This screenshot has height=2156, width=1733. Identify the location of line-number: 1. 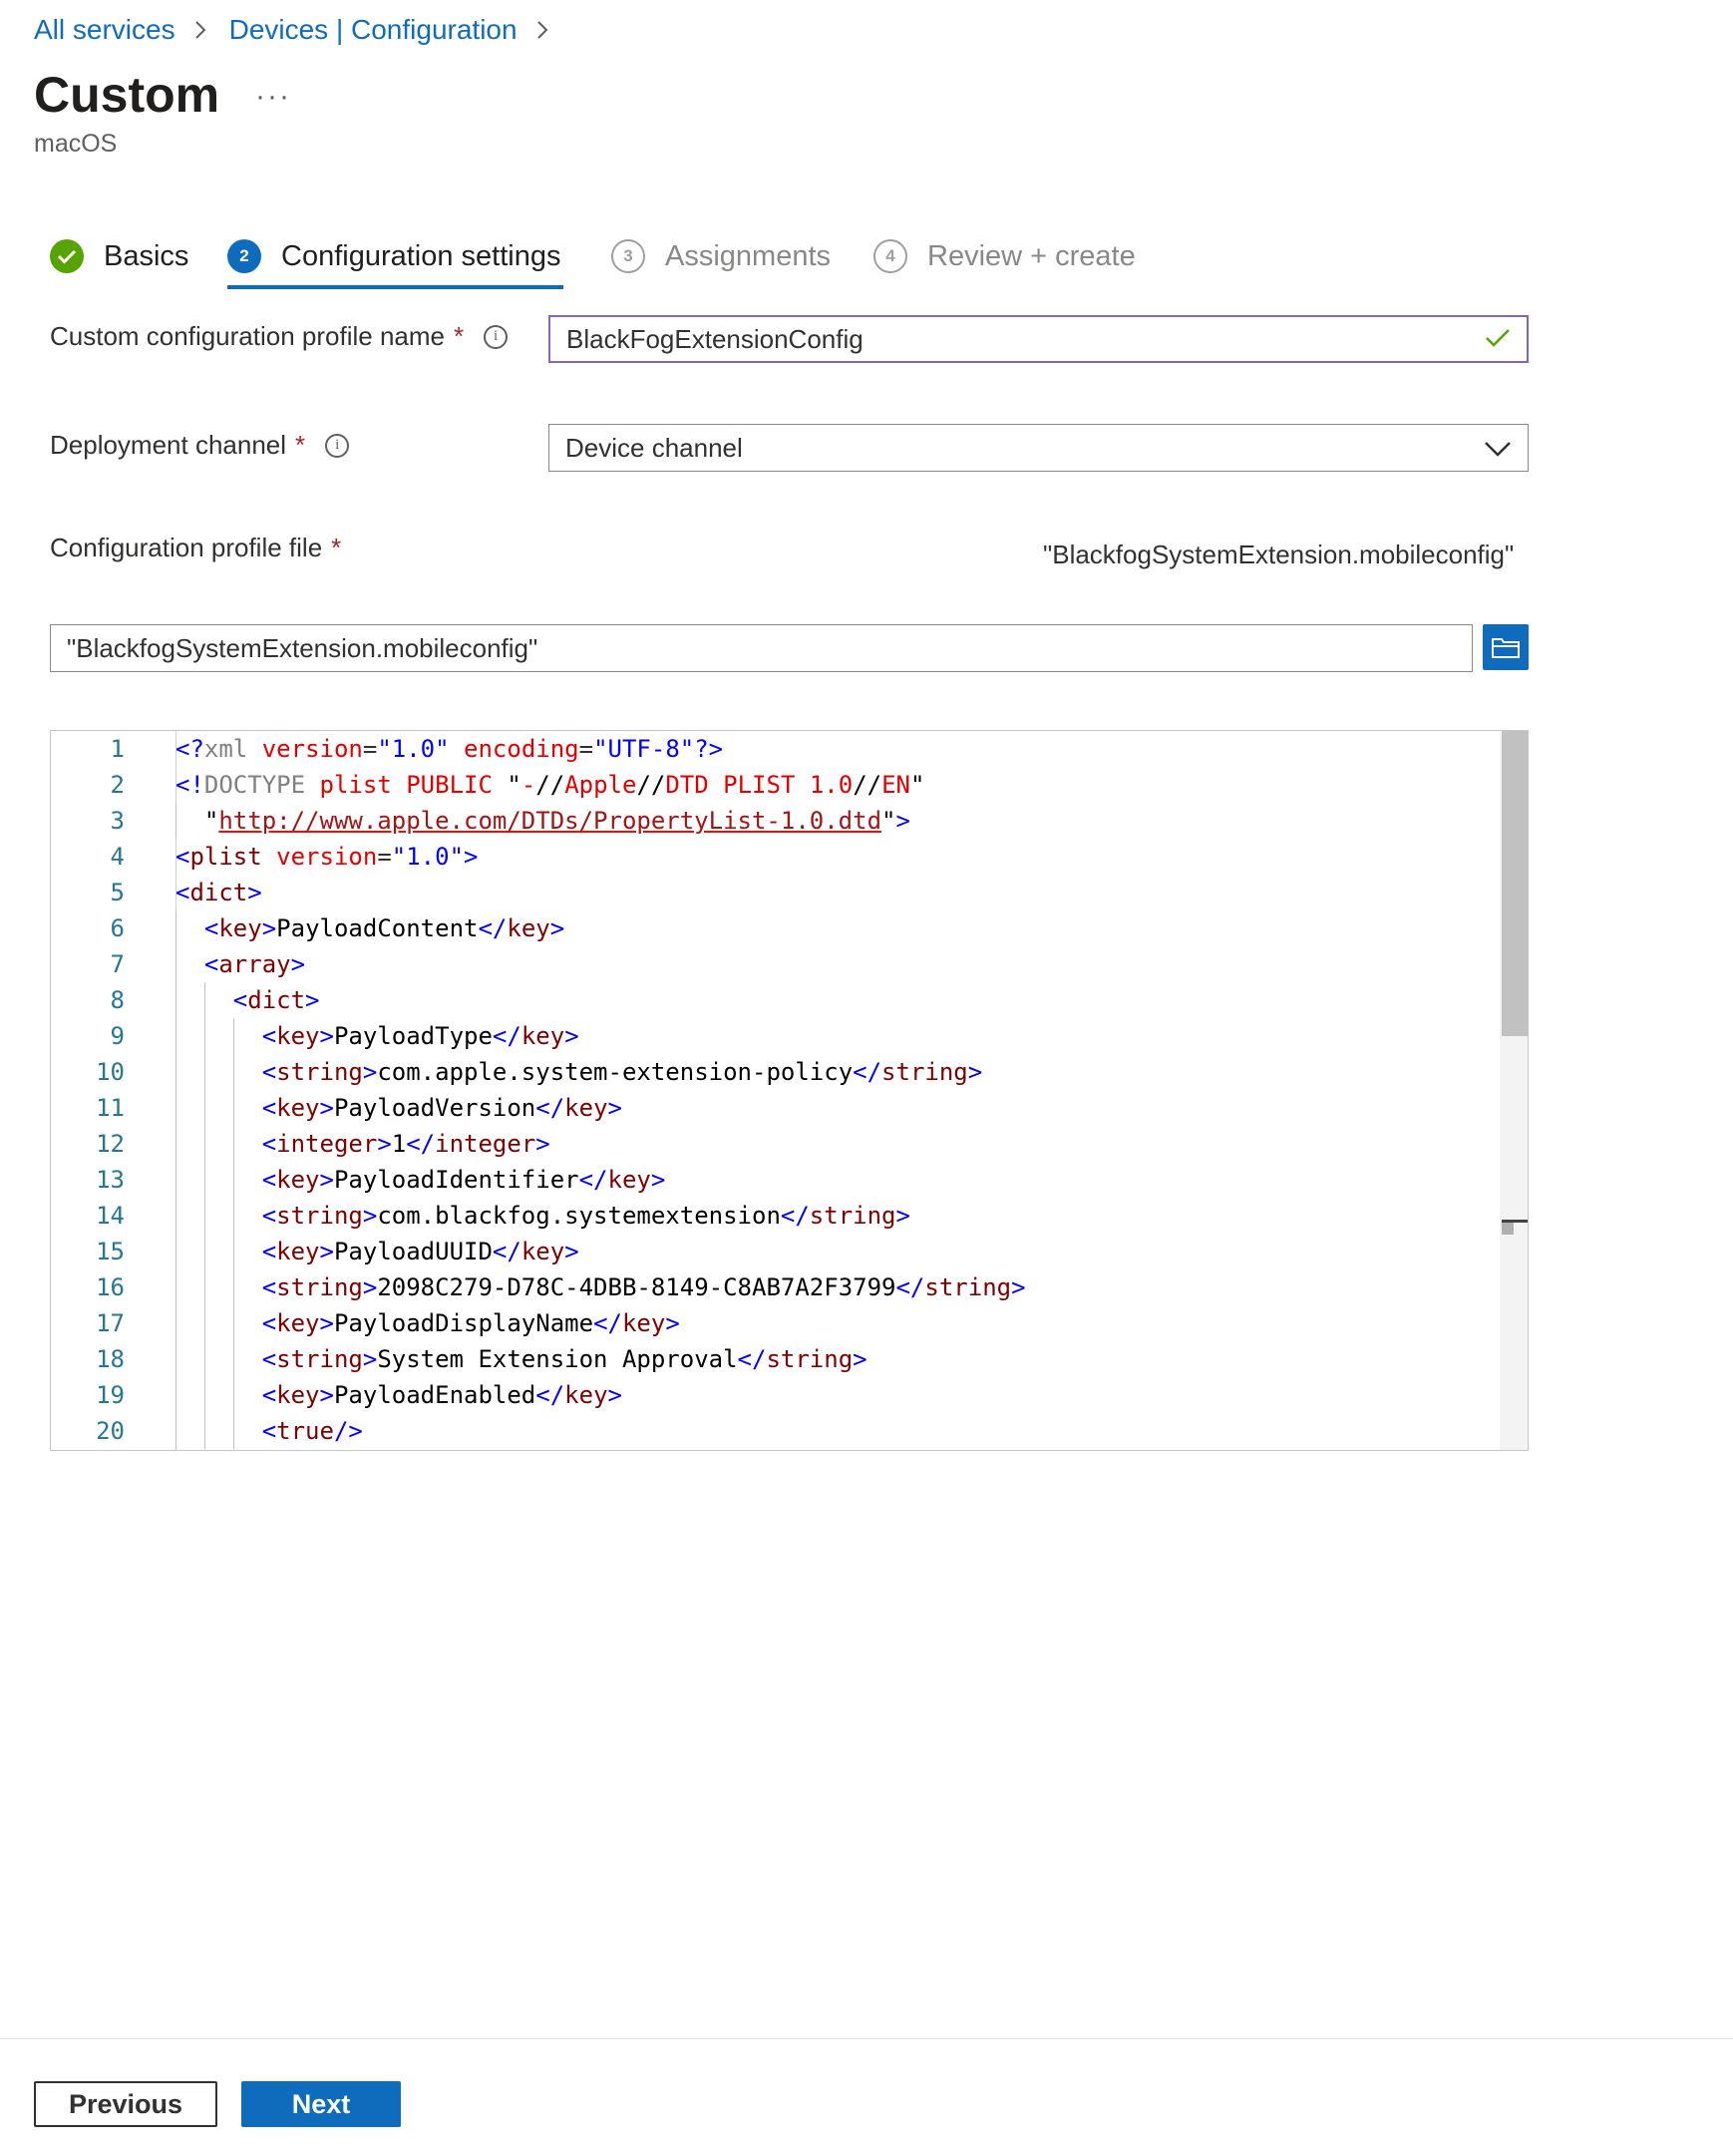
(117, 749).